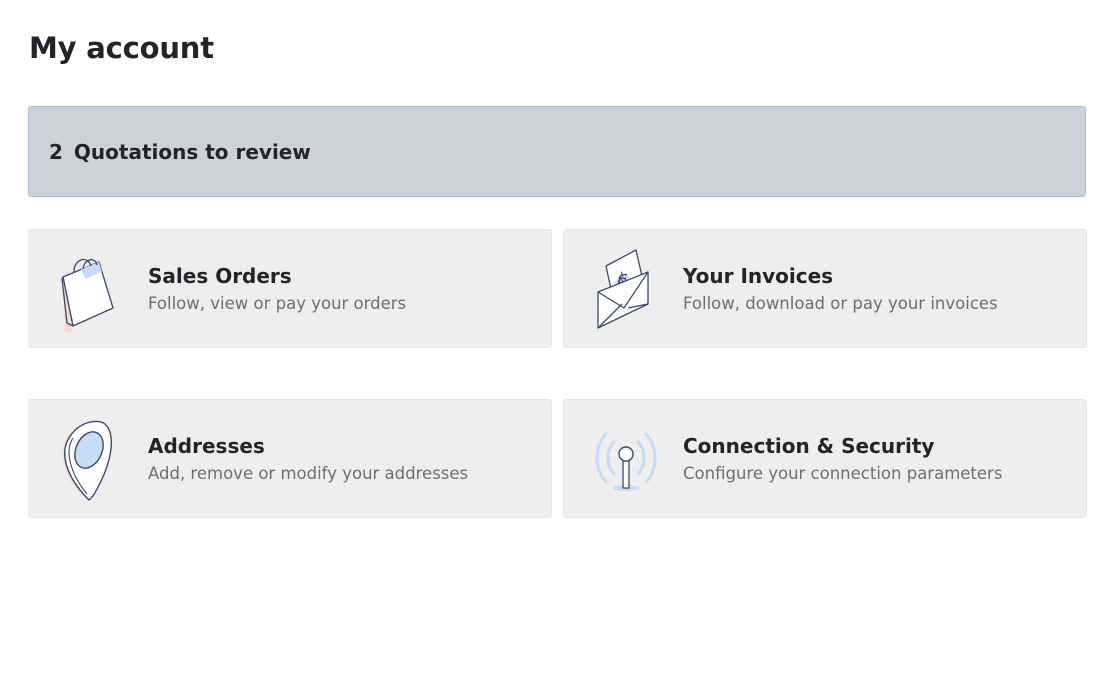 The height and width of the screenshot is (694, 1111). I want to click on invoice-envelope-icon: $ $, so click(628, 289).